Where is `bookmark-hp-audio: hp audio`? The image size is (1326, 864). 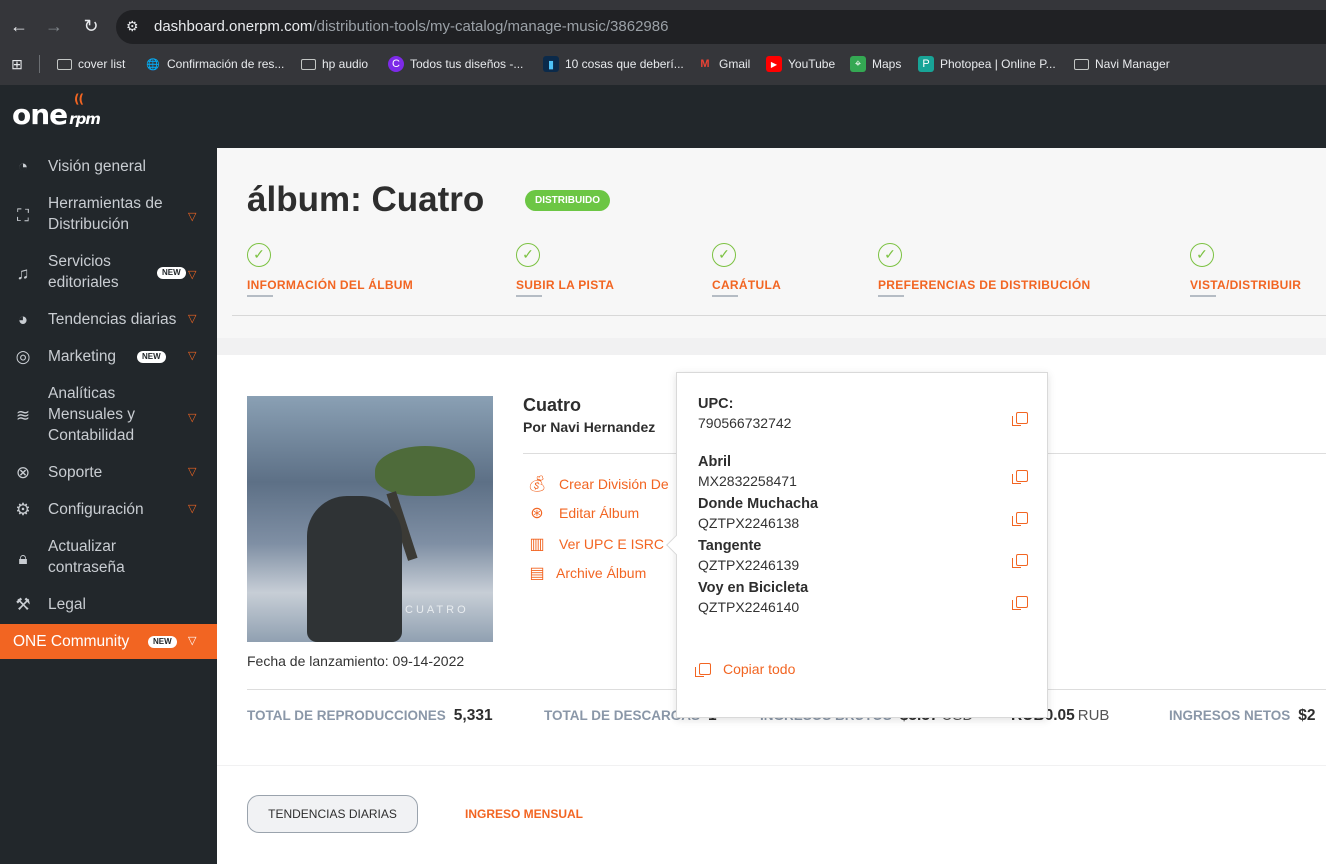 bookmark-hp-audio: hp audio is located at coordinates (334, 64).